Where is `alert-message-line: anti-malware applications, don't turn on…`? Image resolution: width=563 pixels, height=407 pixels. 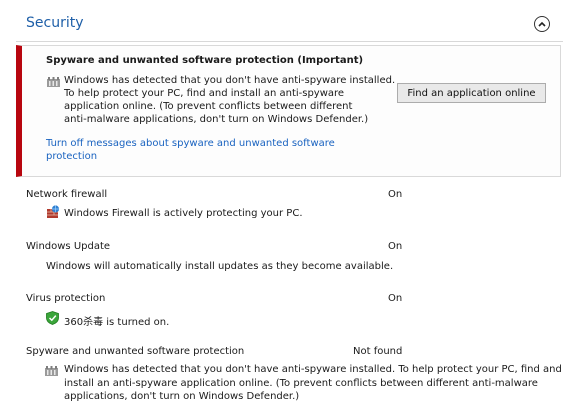
alert-message-line: anti-malware applications, don't turn on… is located at coordinates (216, 119).